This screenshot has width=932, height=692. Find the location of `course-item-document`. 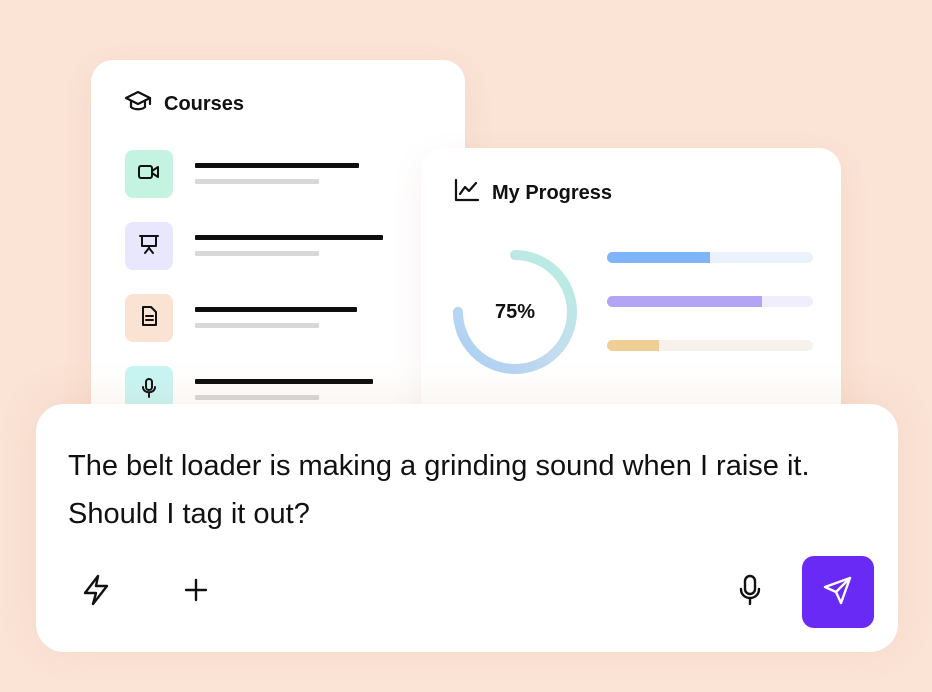

course-item-document is located at coordinates (275, 318).